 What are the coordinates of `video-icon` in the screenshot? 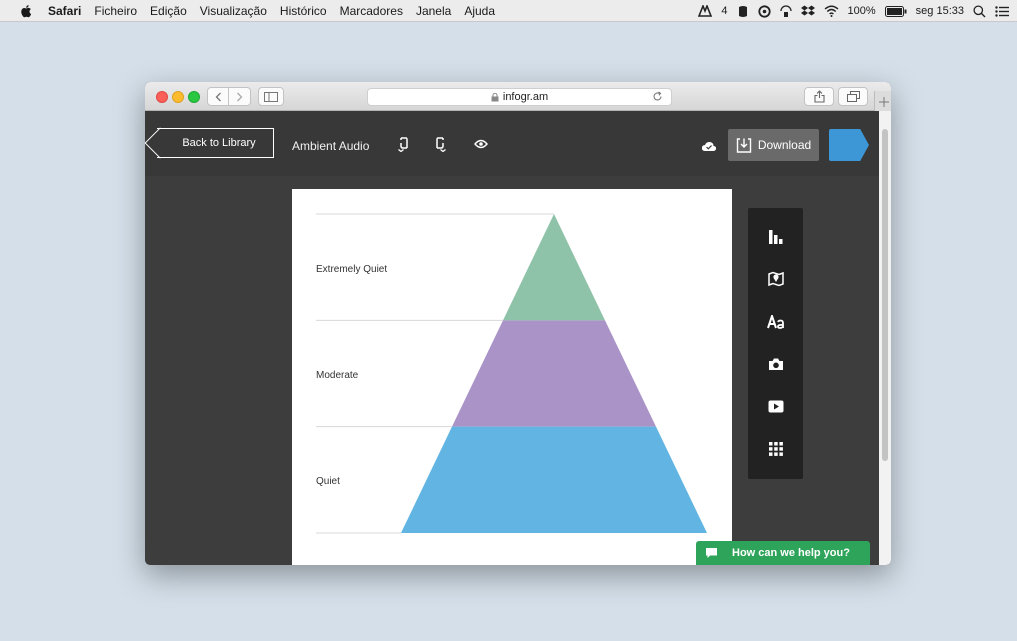 It's located at (776, 406).